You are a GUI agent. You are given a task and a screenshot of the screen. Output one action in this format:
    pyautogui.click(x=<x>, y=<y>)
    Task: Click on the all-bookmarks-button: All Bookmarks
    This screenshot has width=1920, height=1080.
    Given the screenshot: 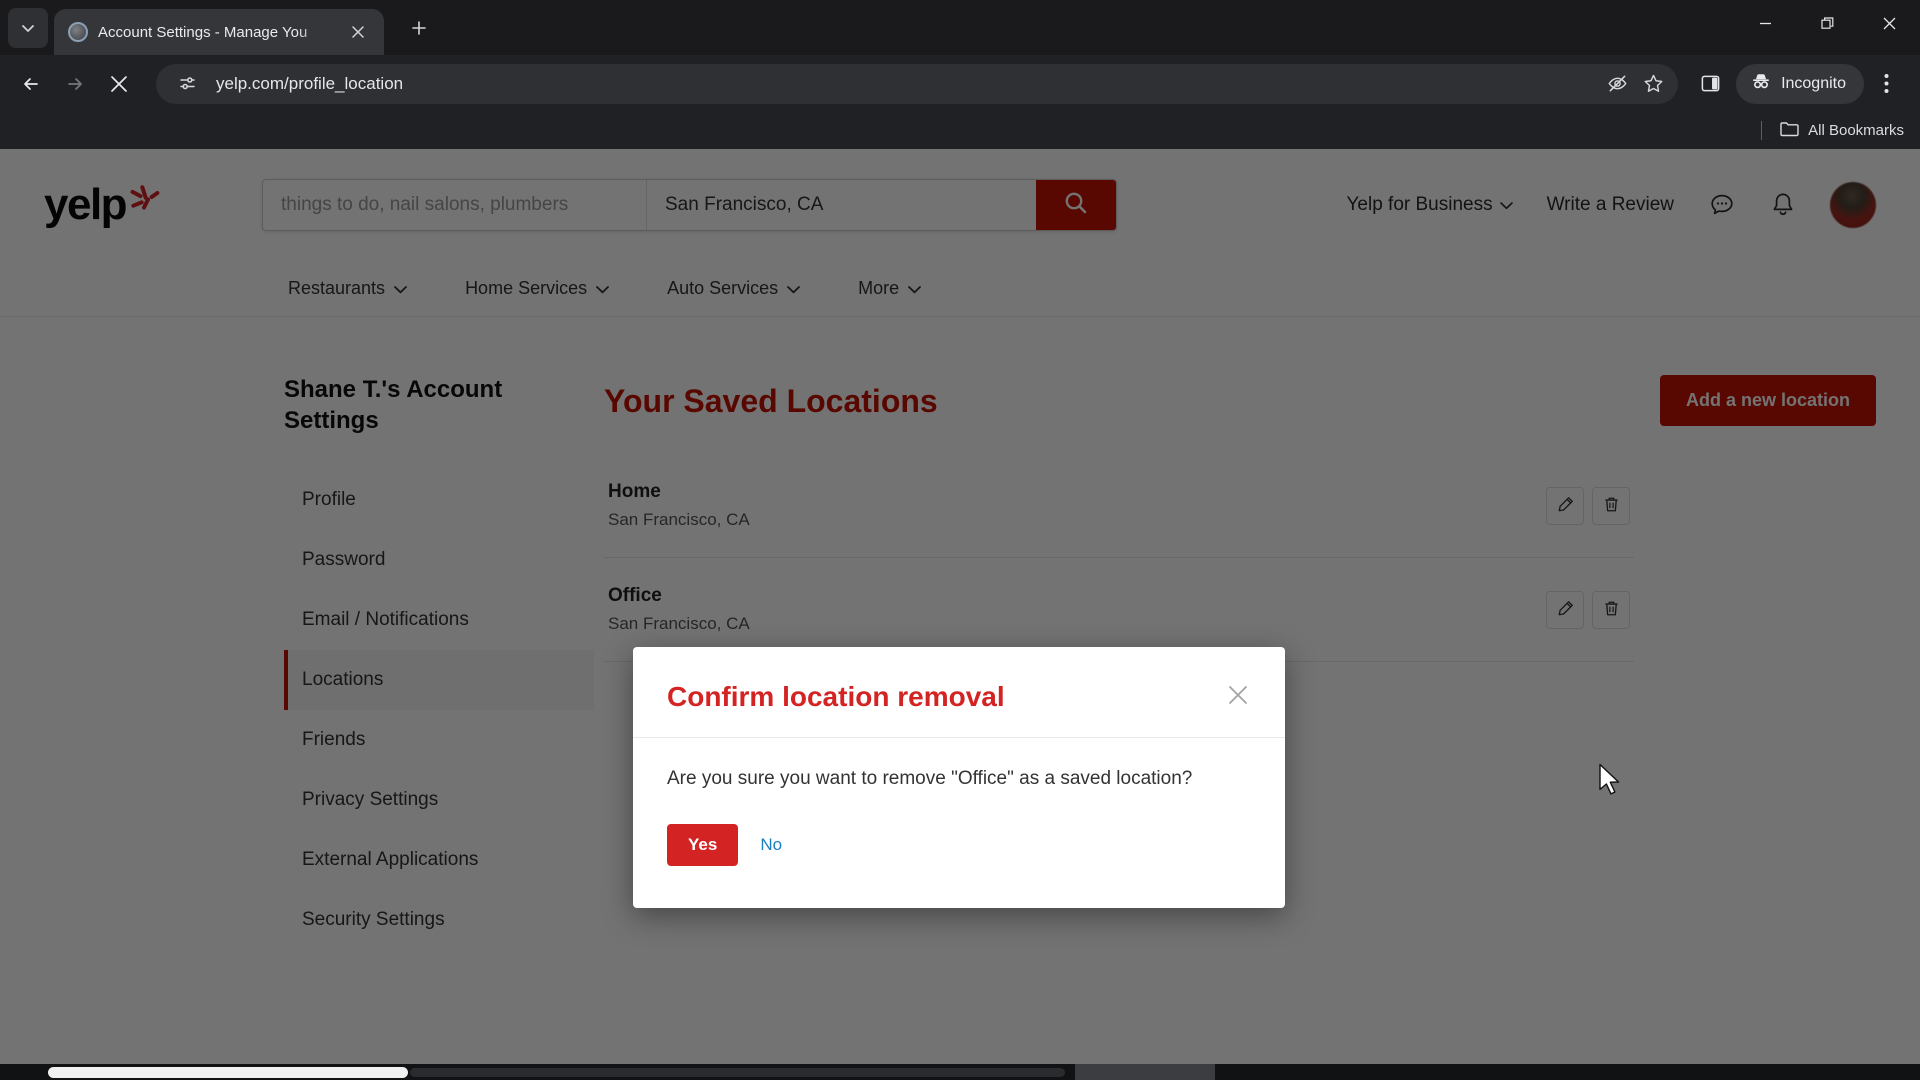 What is the action you would take?
    pyautogui.click(x=1842, y=131)
    